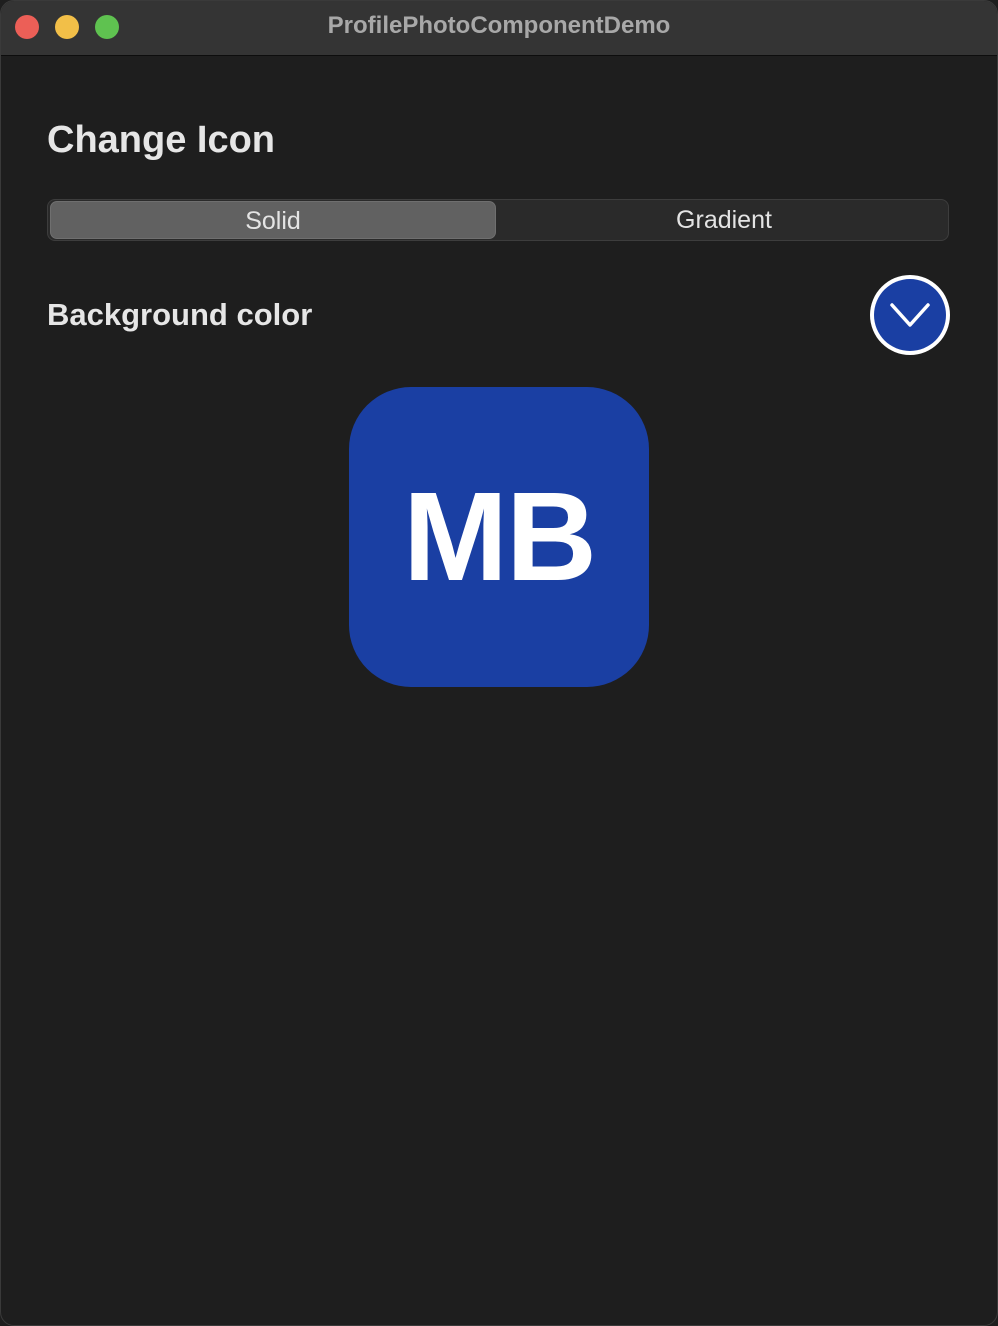  I want to click on segment-solid: Solid, so click(273, 220).